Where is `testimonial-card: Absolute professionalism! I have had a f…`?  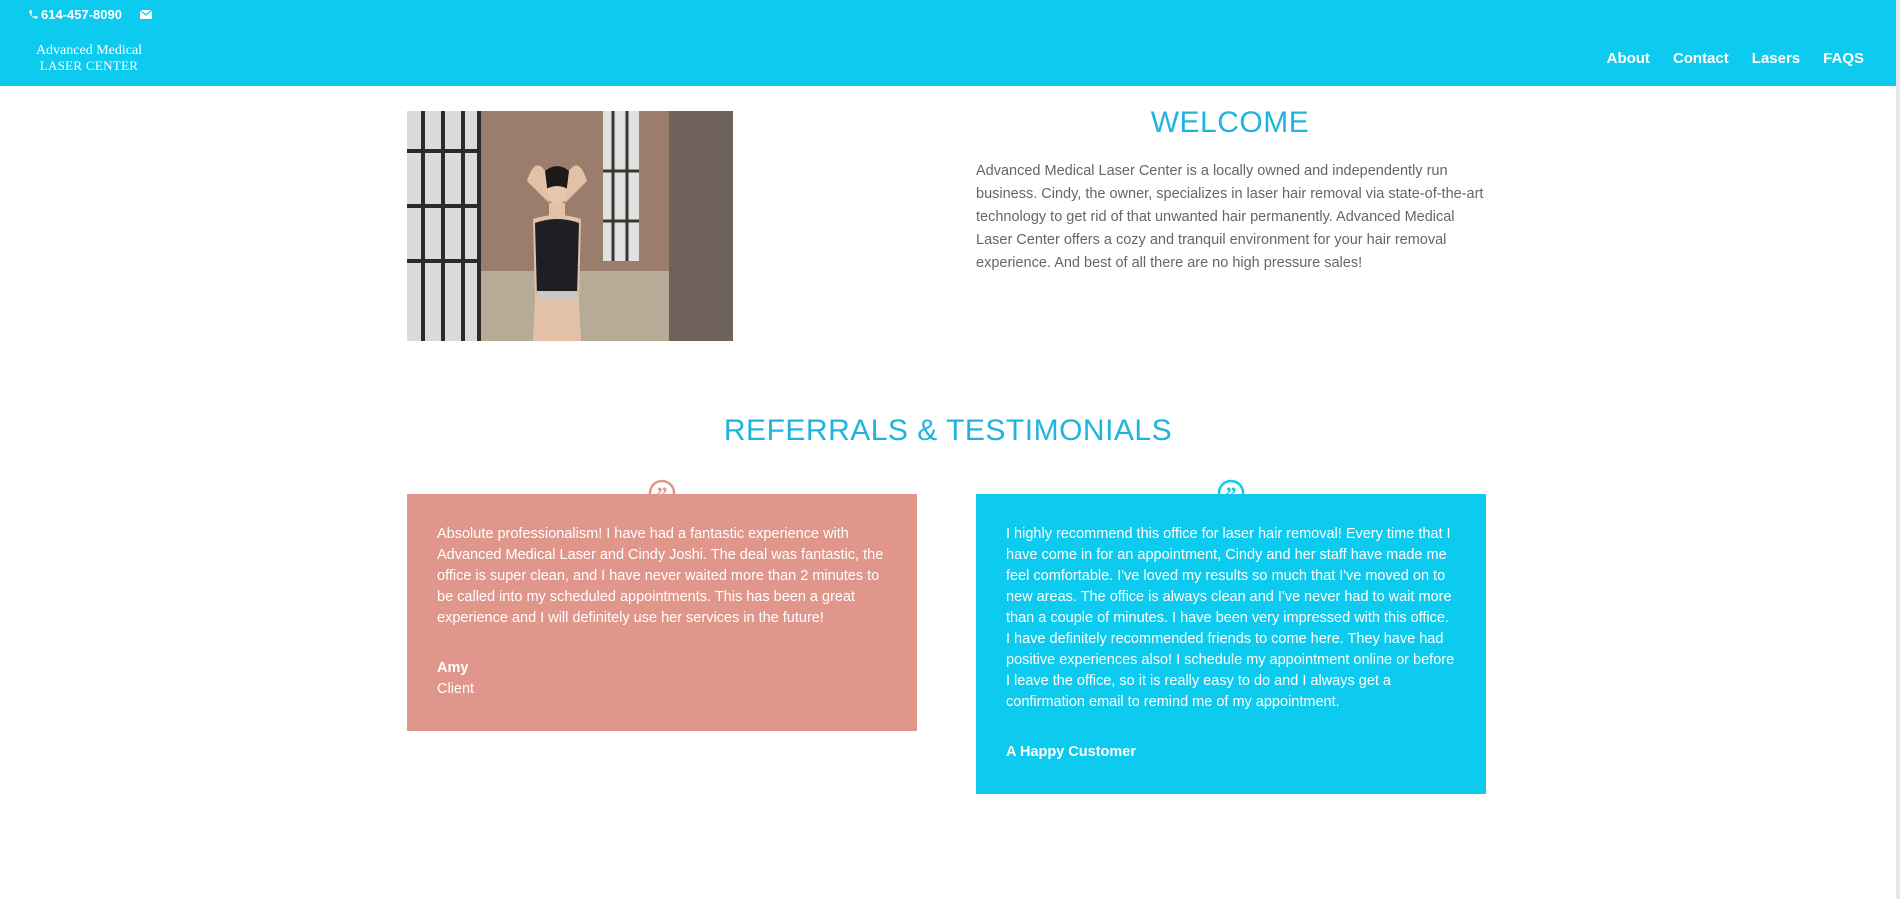
testimonial-card: Absolute professionalism! I have had a f… is located at coordinates (662, 612).